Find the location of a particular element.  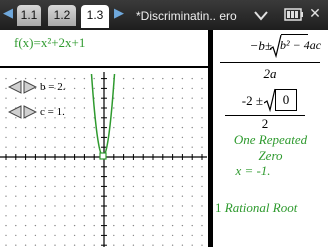

chevron-right-icon: ▶ is located at coordinates (119, 14).